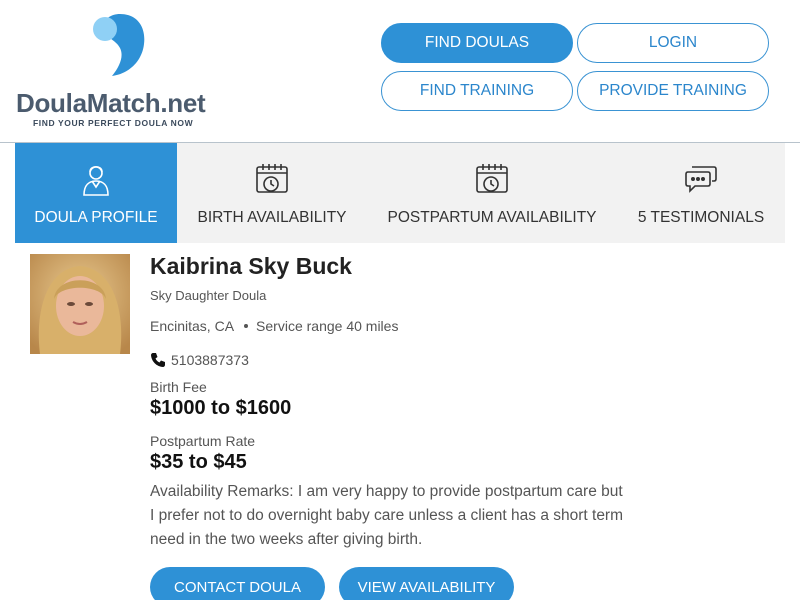 This screenshot has width=800, height=600. I want to click on doula-photo, so click(80, 304).